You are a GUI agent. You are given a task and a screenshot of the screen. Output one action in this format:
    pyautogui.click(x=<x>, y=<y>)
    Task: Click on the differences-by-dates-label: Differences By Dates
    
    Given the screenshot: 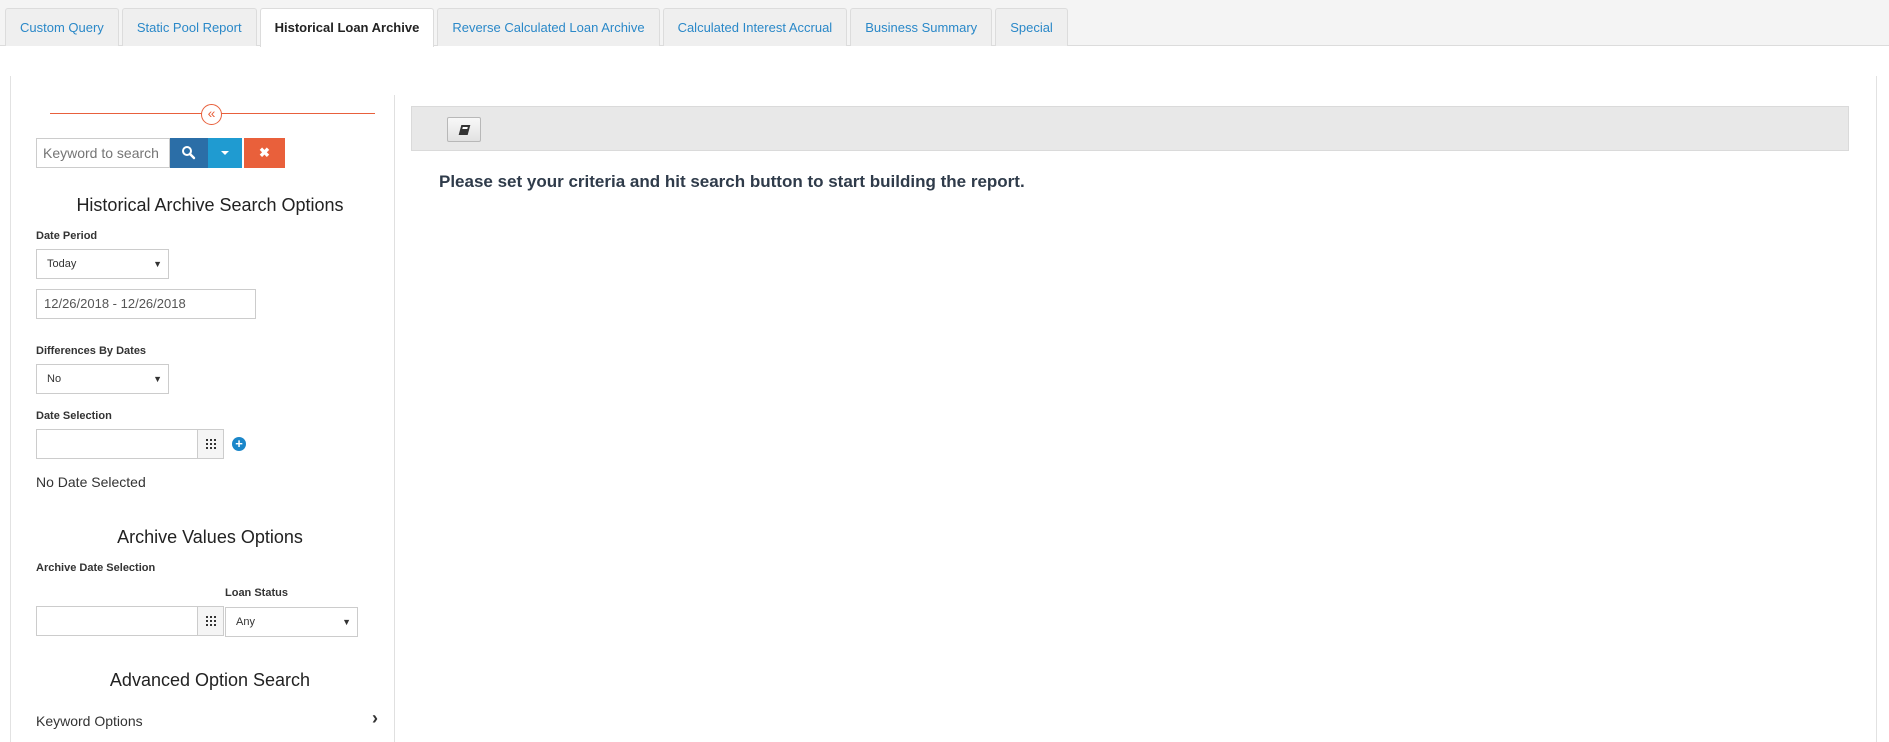 What is the action you would take?
    pyautogui.click(x=91, y=351)
    